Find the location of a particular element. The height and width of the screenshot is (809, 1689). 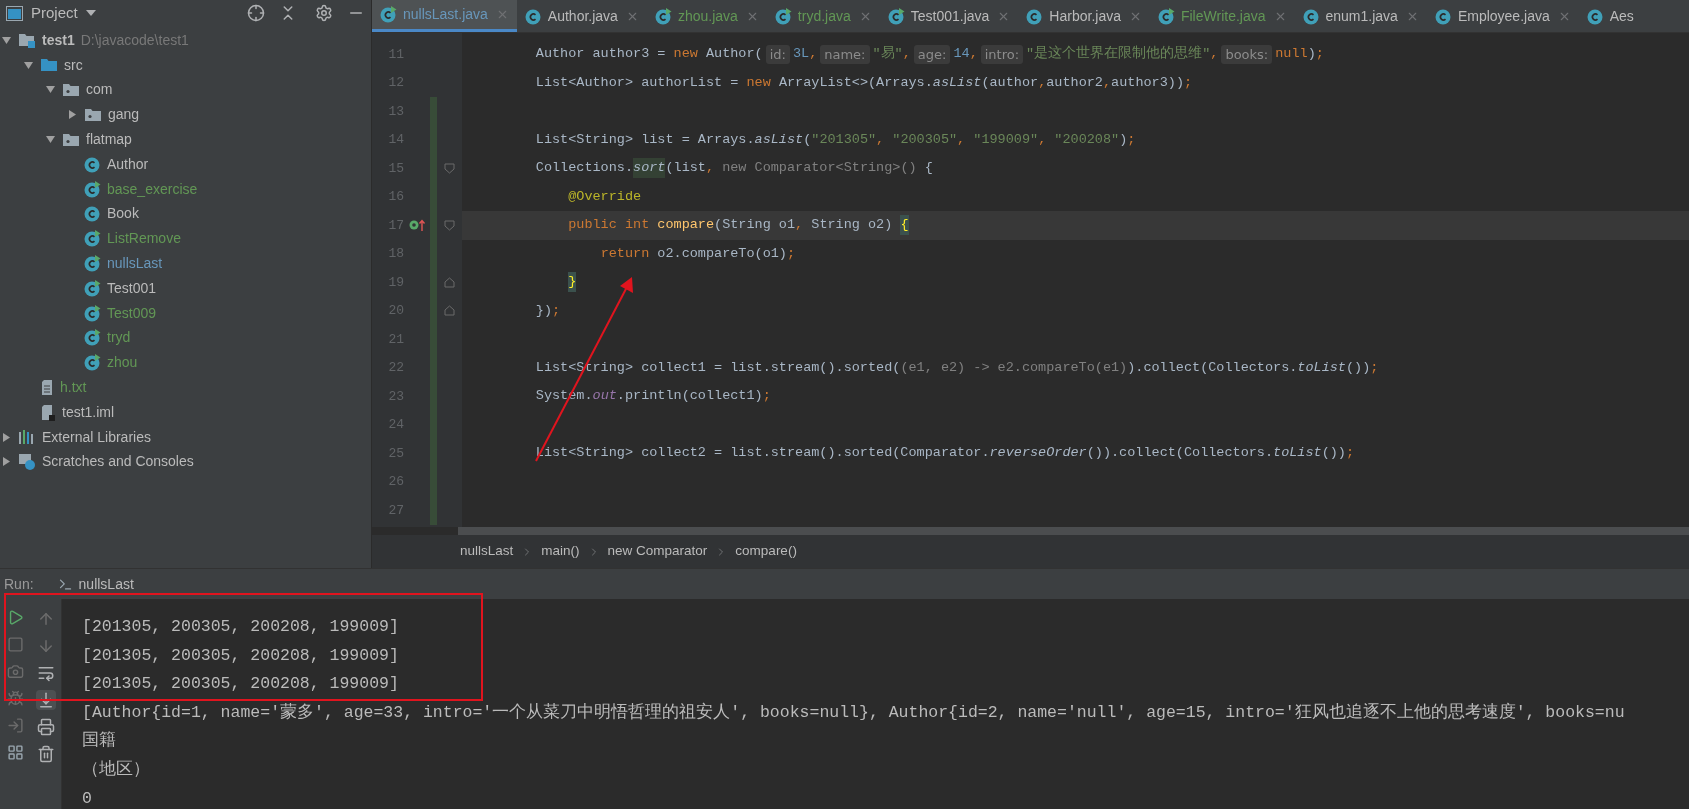

tab-label: Employee.java is located at coordinates (1503, 16).